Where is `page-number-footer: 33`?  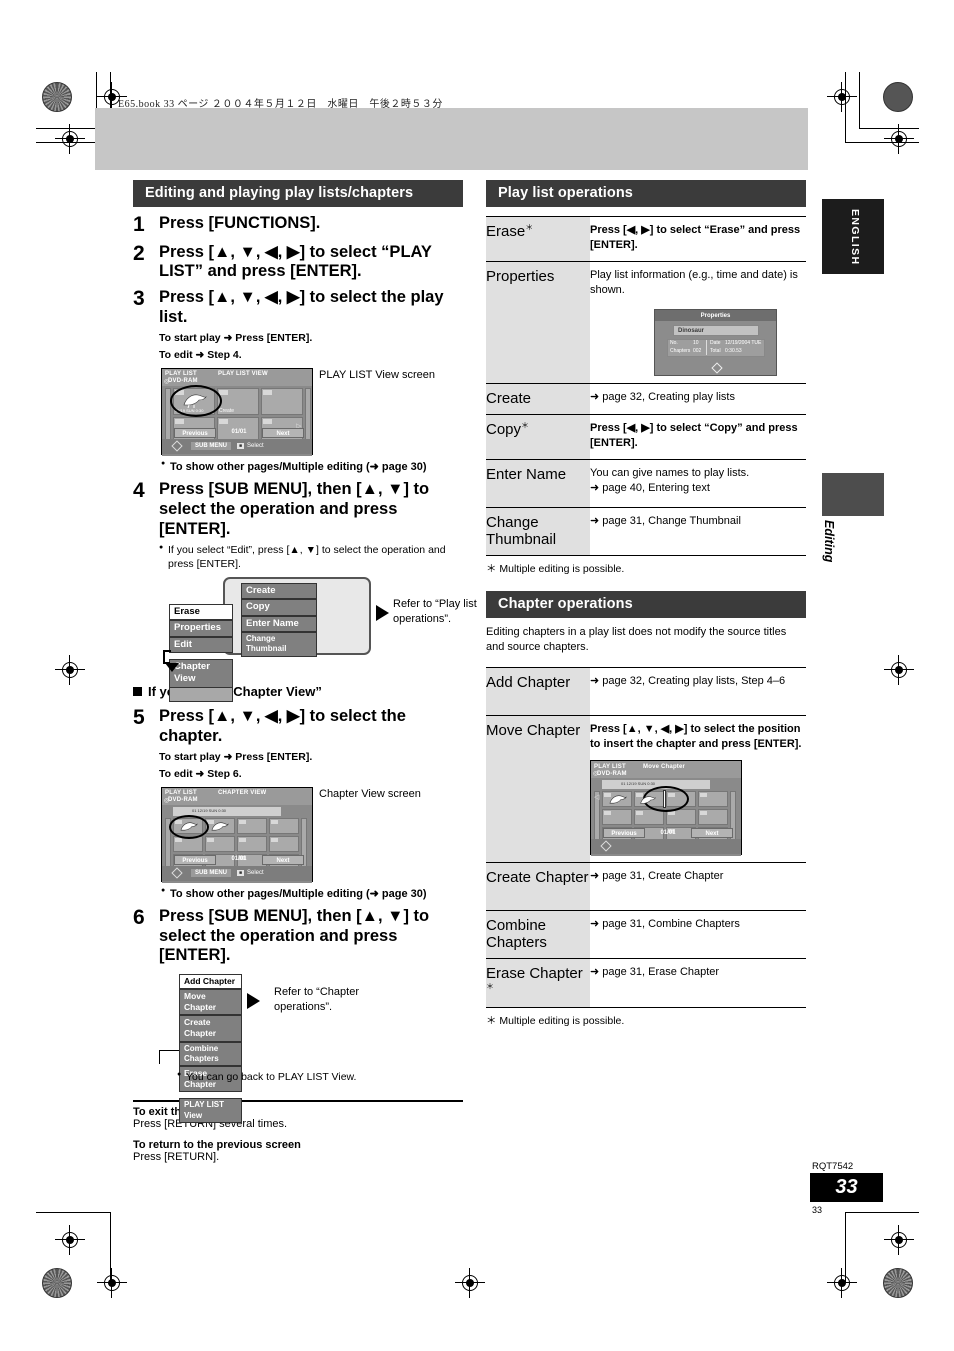 page-number-footer: 33 is located at coordinates (817, 1210).